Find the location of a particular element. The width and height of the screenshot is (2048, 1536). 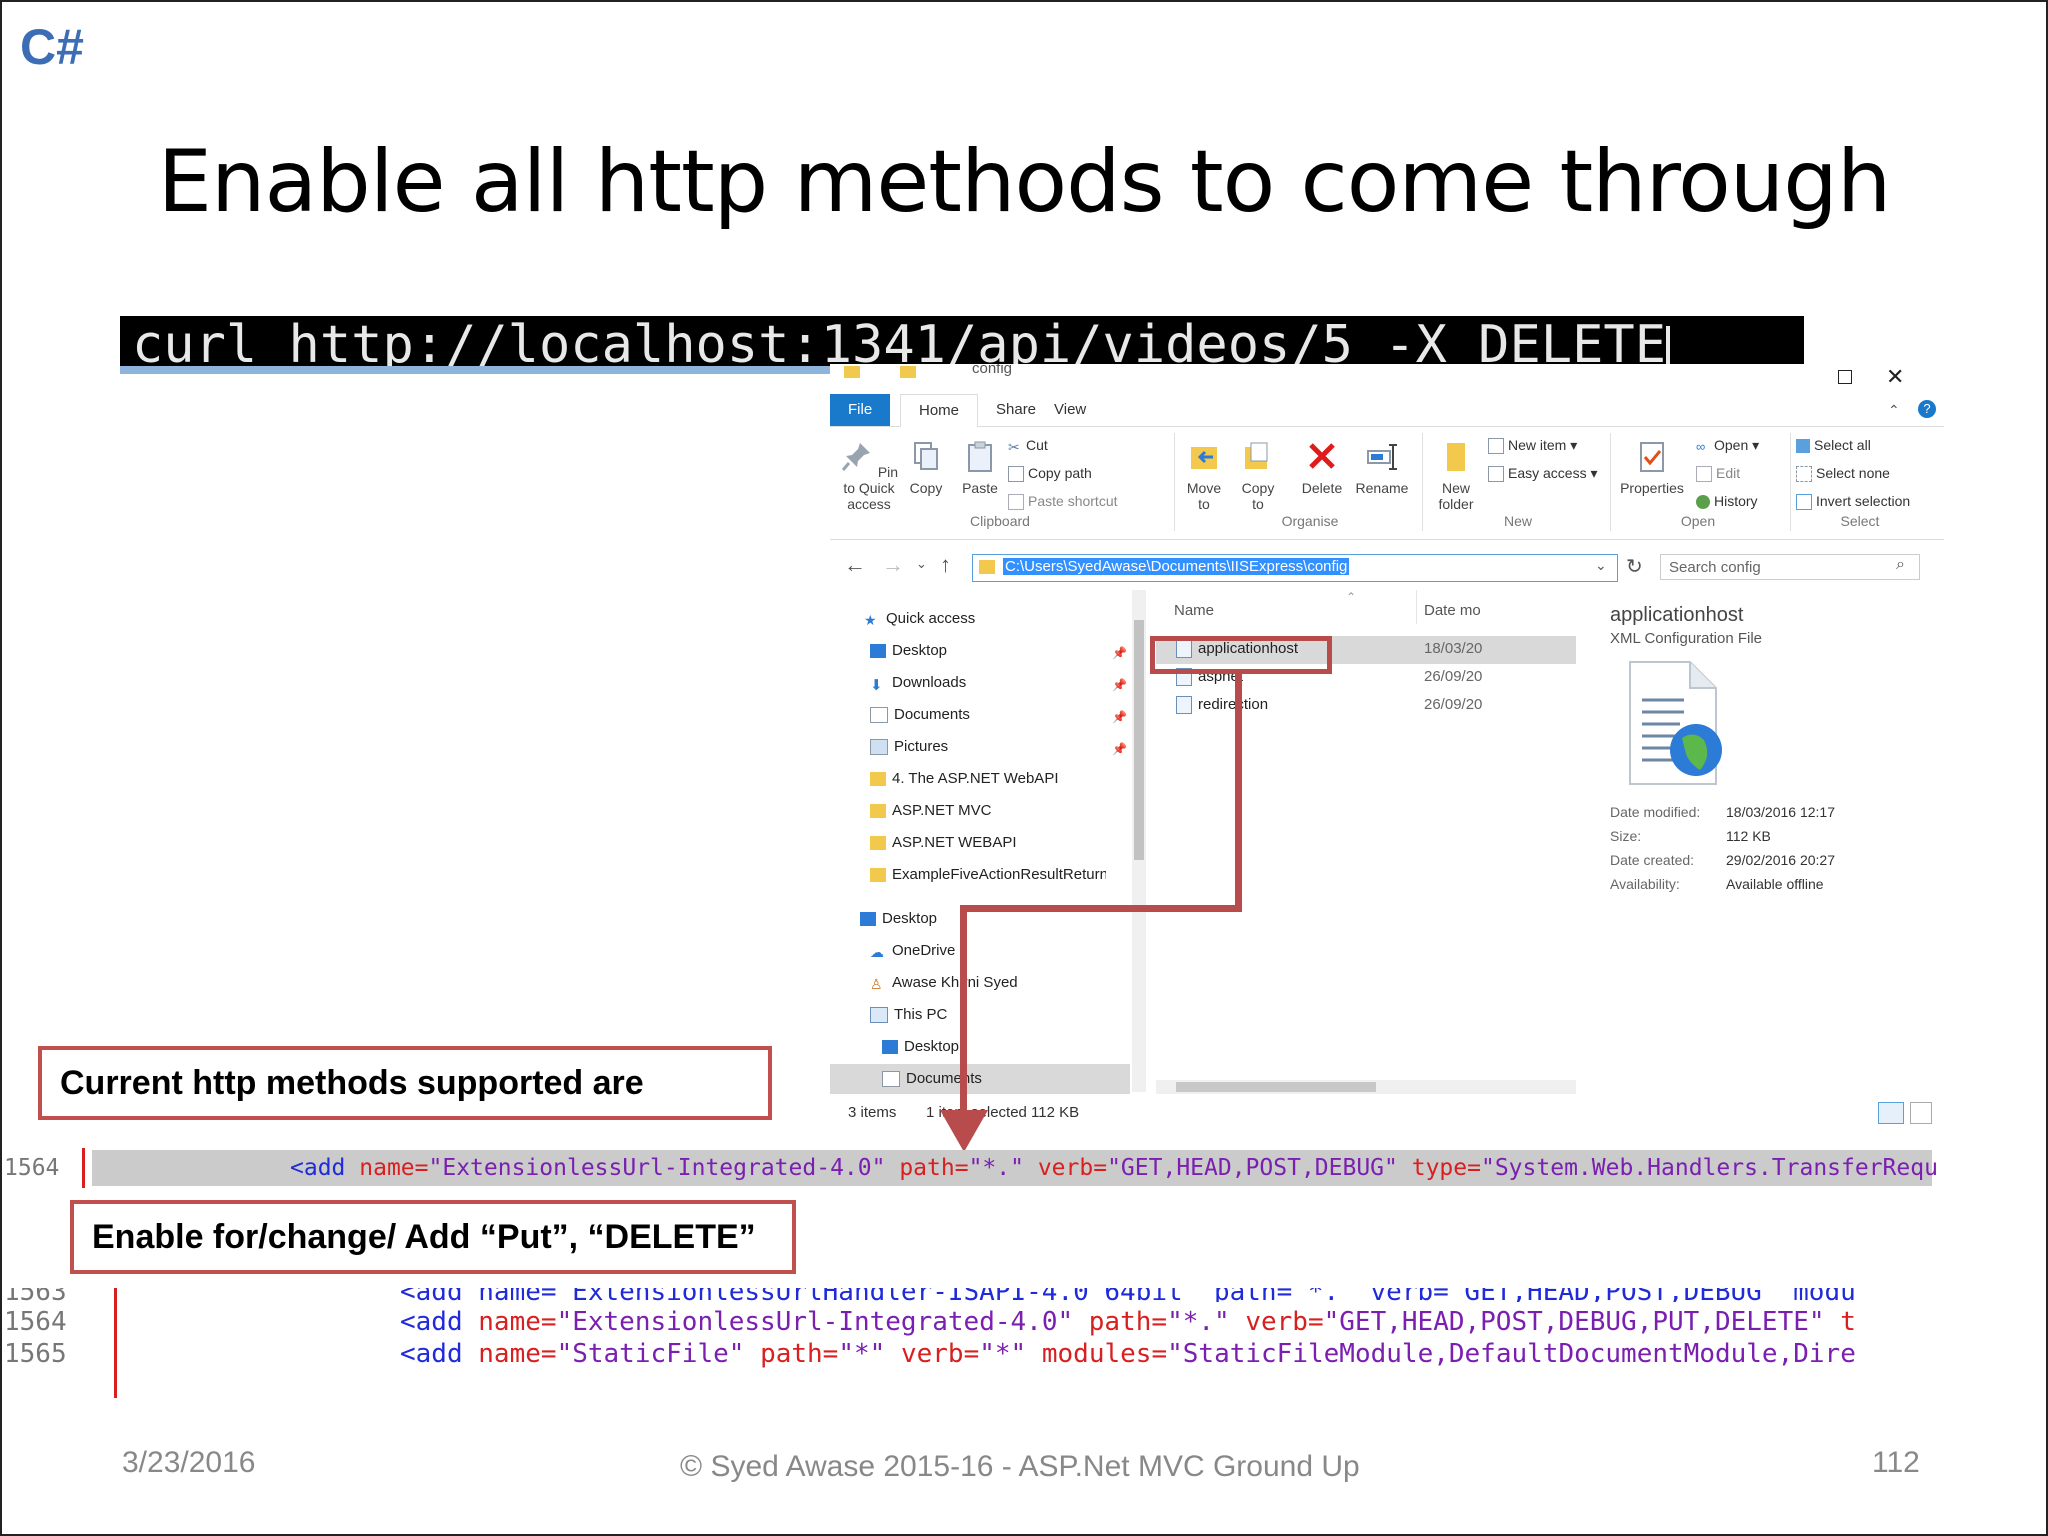

edit-button: Edit is located at coordinates (1718, 474).